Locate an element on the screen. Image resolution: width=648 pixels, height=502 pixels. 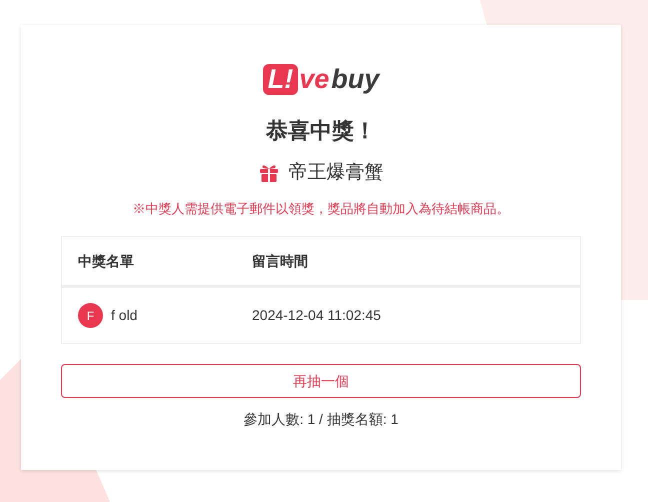
avatar: F is located at coordinates (90, 315).